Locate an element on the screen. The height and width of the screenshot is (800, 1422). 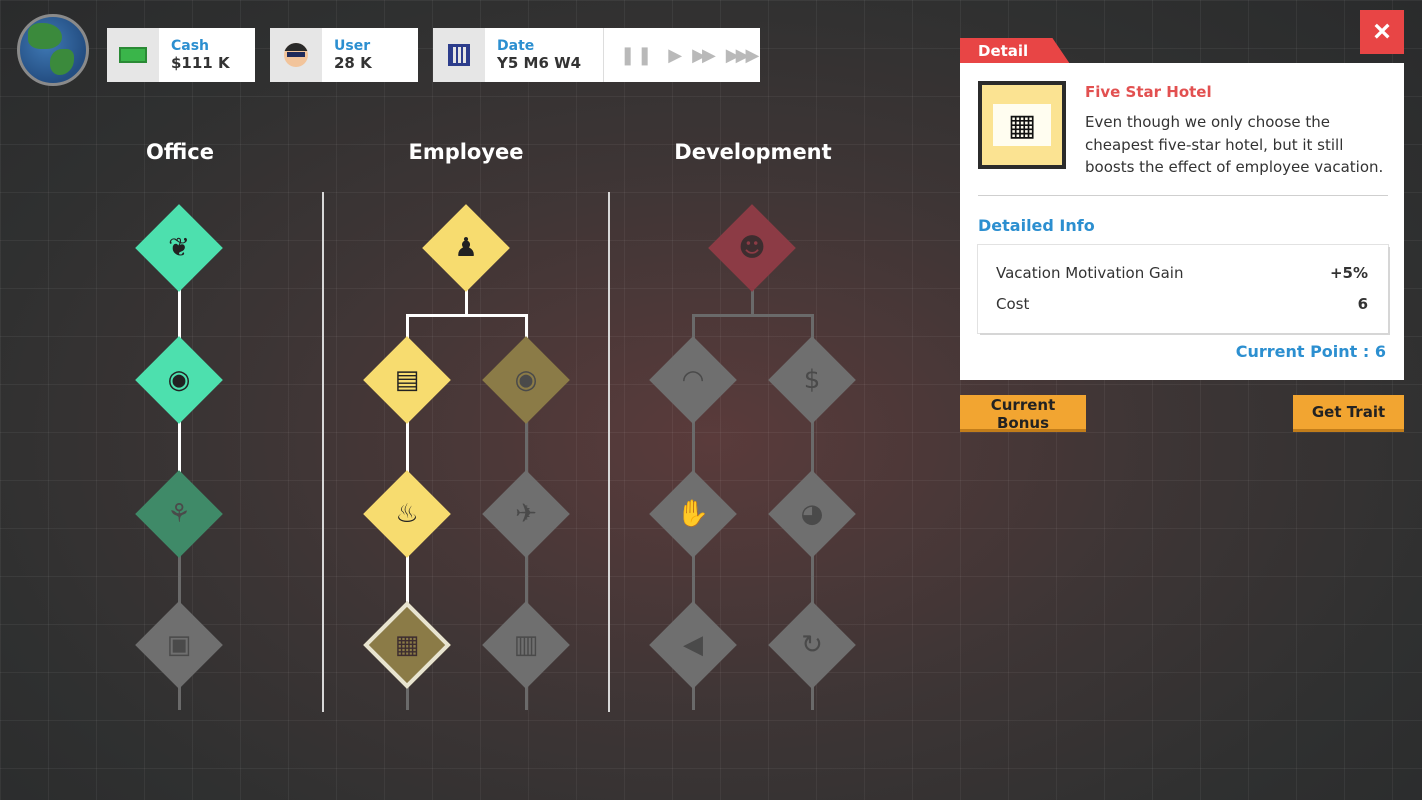
detail-tab: Detail is located at coordinates (1015, 51).